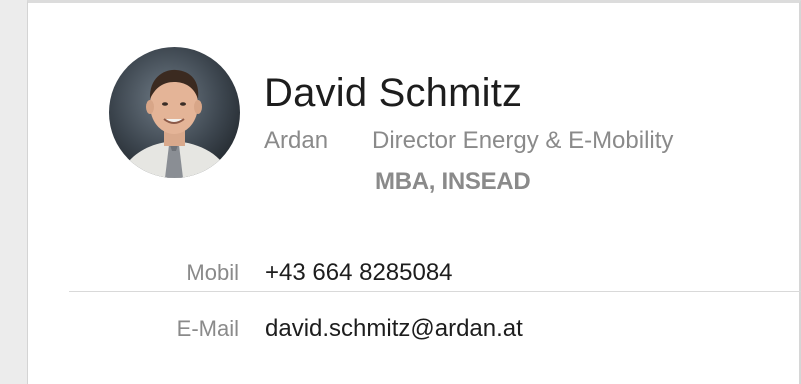  I want to click on contact-job-title: Director Energy & E-Mobility, so click(523, 140).